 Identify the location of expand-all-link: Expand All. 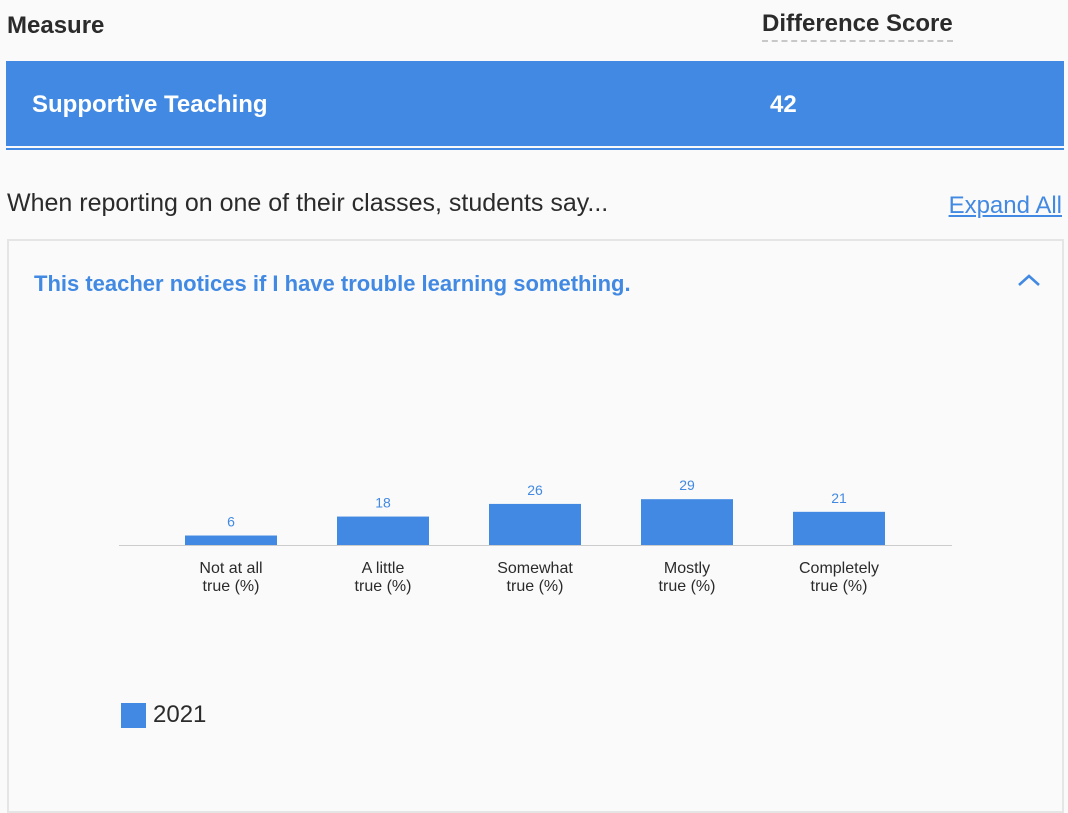
(1005, 206).